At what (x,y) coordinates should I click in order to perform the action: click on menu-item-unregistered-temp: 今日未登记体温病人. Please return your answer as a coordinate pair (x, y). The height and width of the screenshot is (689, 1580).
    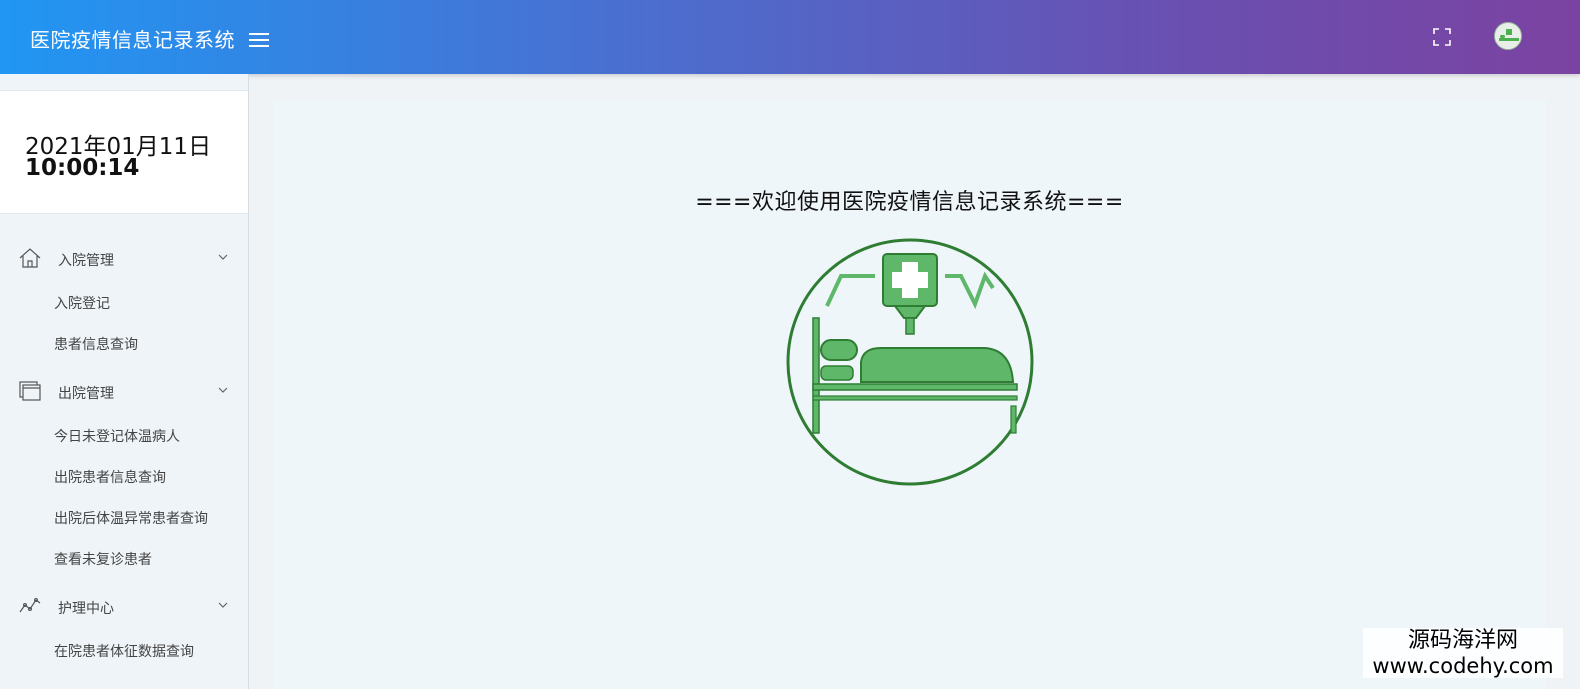
    Looking at the image, I should click on (117, 436).